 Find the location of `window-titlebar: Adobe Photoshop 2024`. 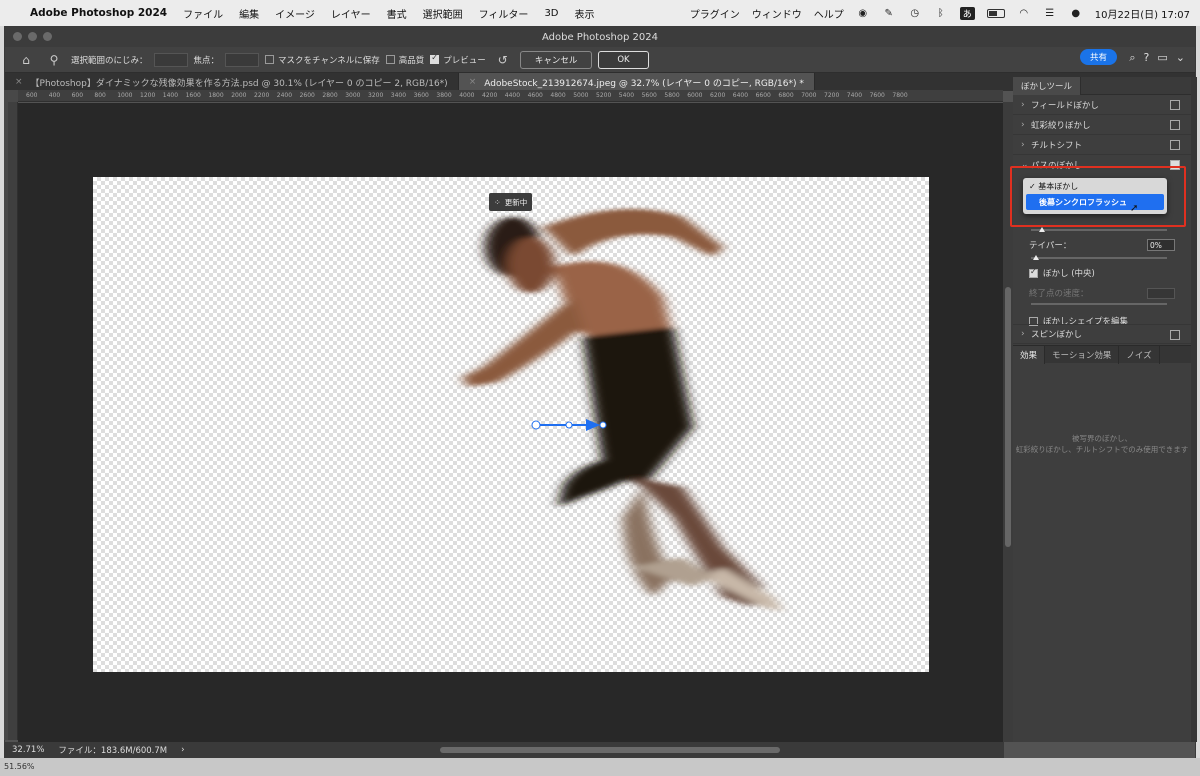

window-titlebar: Adobe Photoshop 2024 is located at coordinates (600, 37).